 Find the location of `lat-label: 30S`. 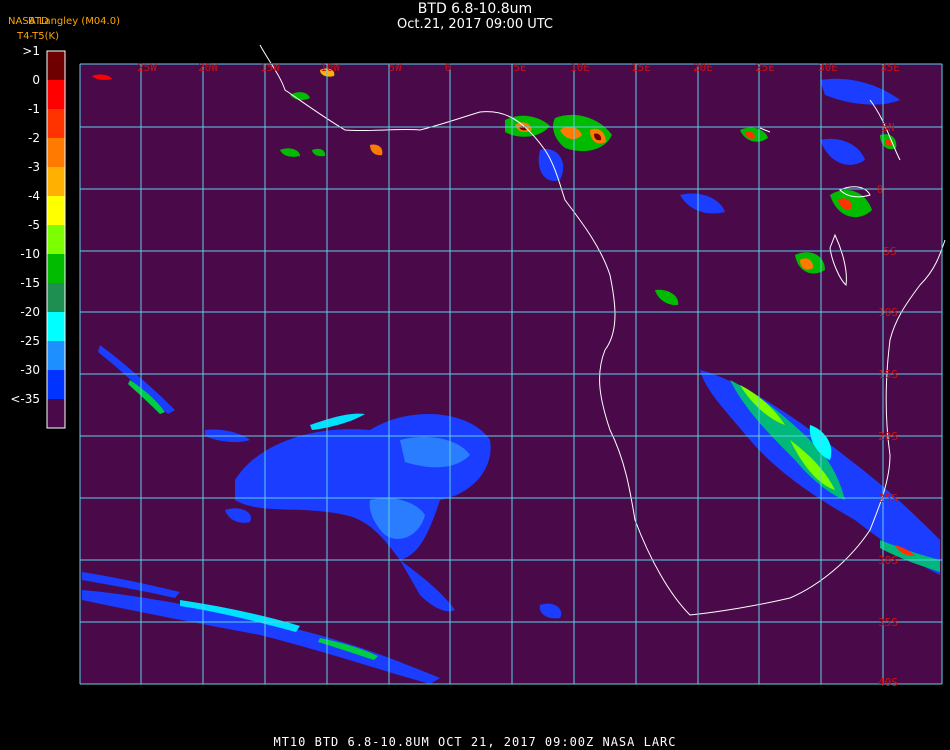

lat-label: 30S is located at coordinates (888, 560).